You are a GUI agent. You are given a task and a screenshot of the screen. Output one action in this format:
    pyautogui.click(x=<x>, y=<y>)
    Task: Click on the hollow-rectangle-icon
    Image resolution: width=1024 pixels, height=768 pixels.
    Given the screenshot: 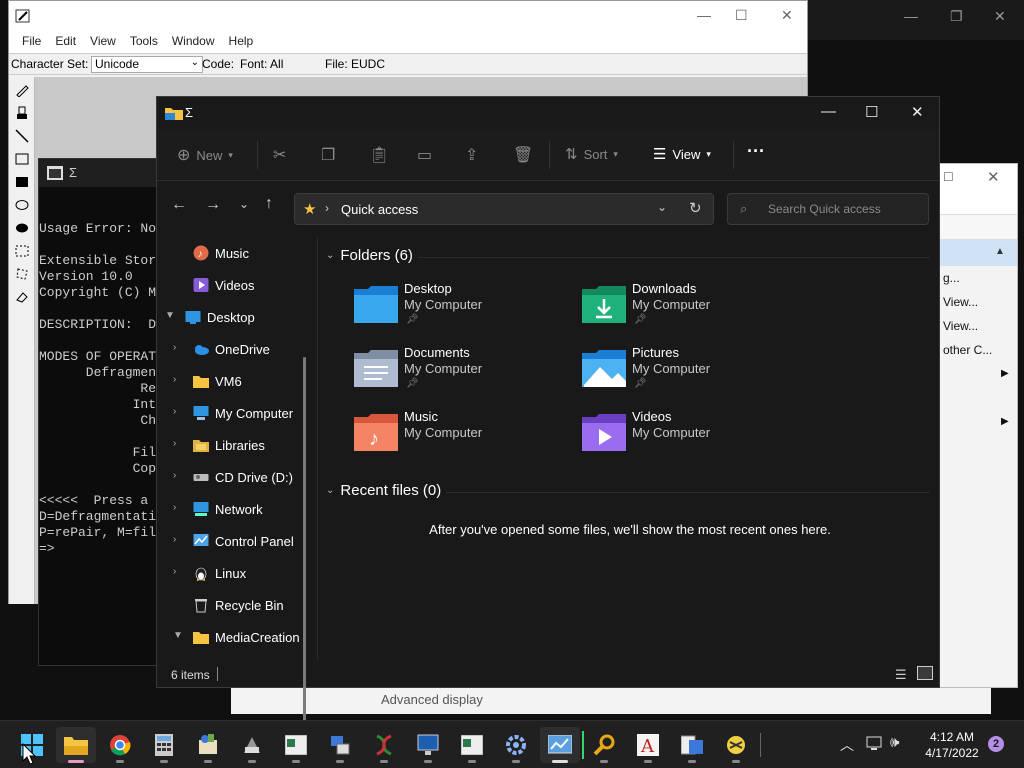 What is the action you would take?
    pyautogui.click(x=22, y=159)
    